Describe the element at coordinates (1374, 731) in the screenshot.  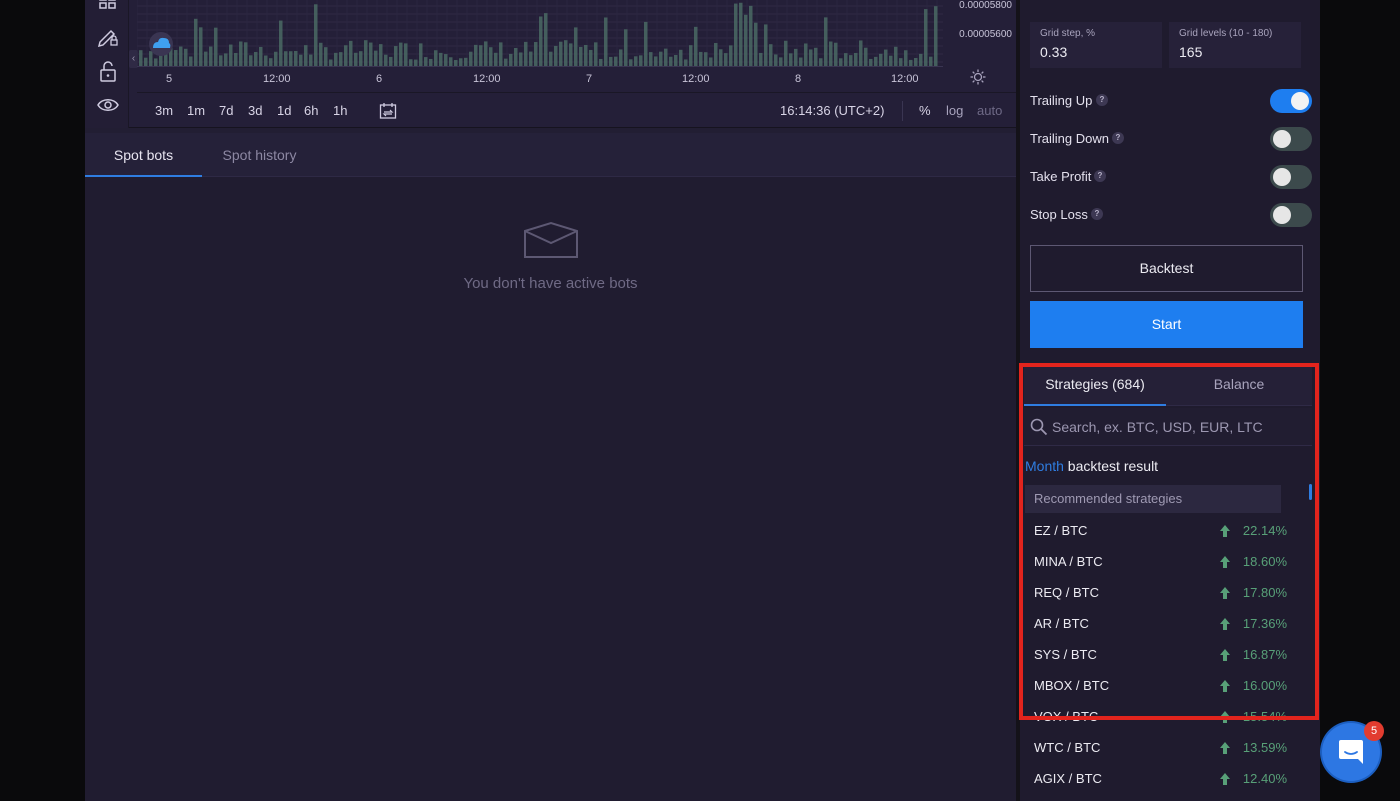
I see `notification-badge: 5` at that location.